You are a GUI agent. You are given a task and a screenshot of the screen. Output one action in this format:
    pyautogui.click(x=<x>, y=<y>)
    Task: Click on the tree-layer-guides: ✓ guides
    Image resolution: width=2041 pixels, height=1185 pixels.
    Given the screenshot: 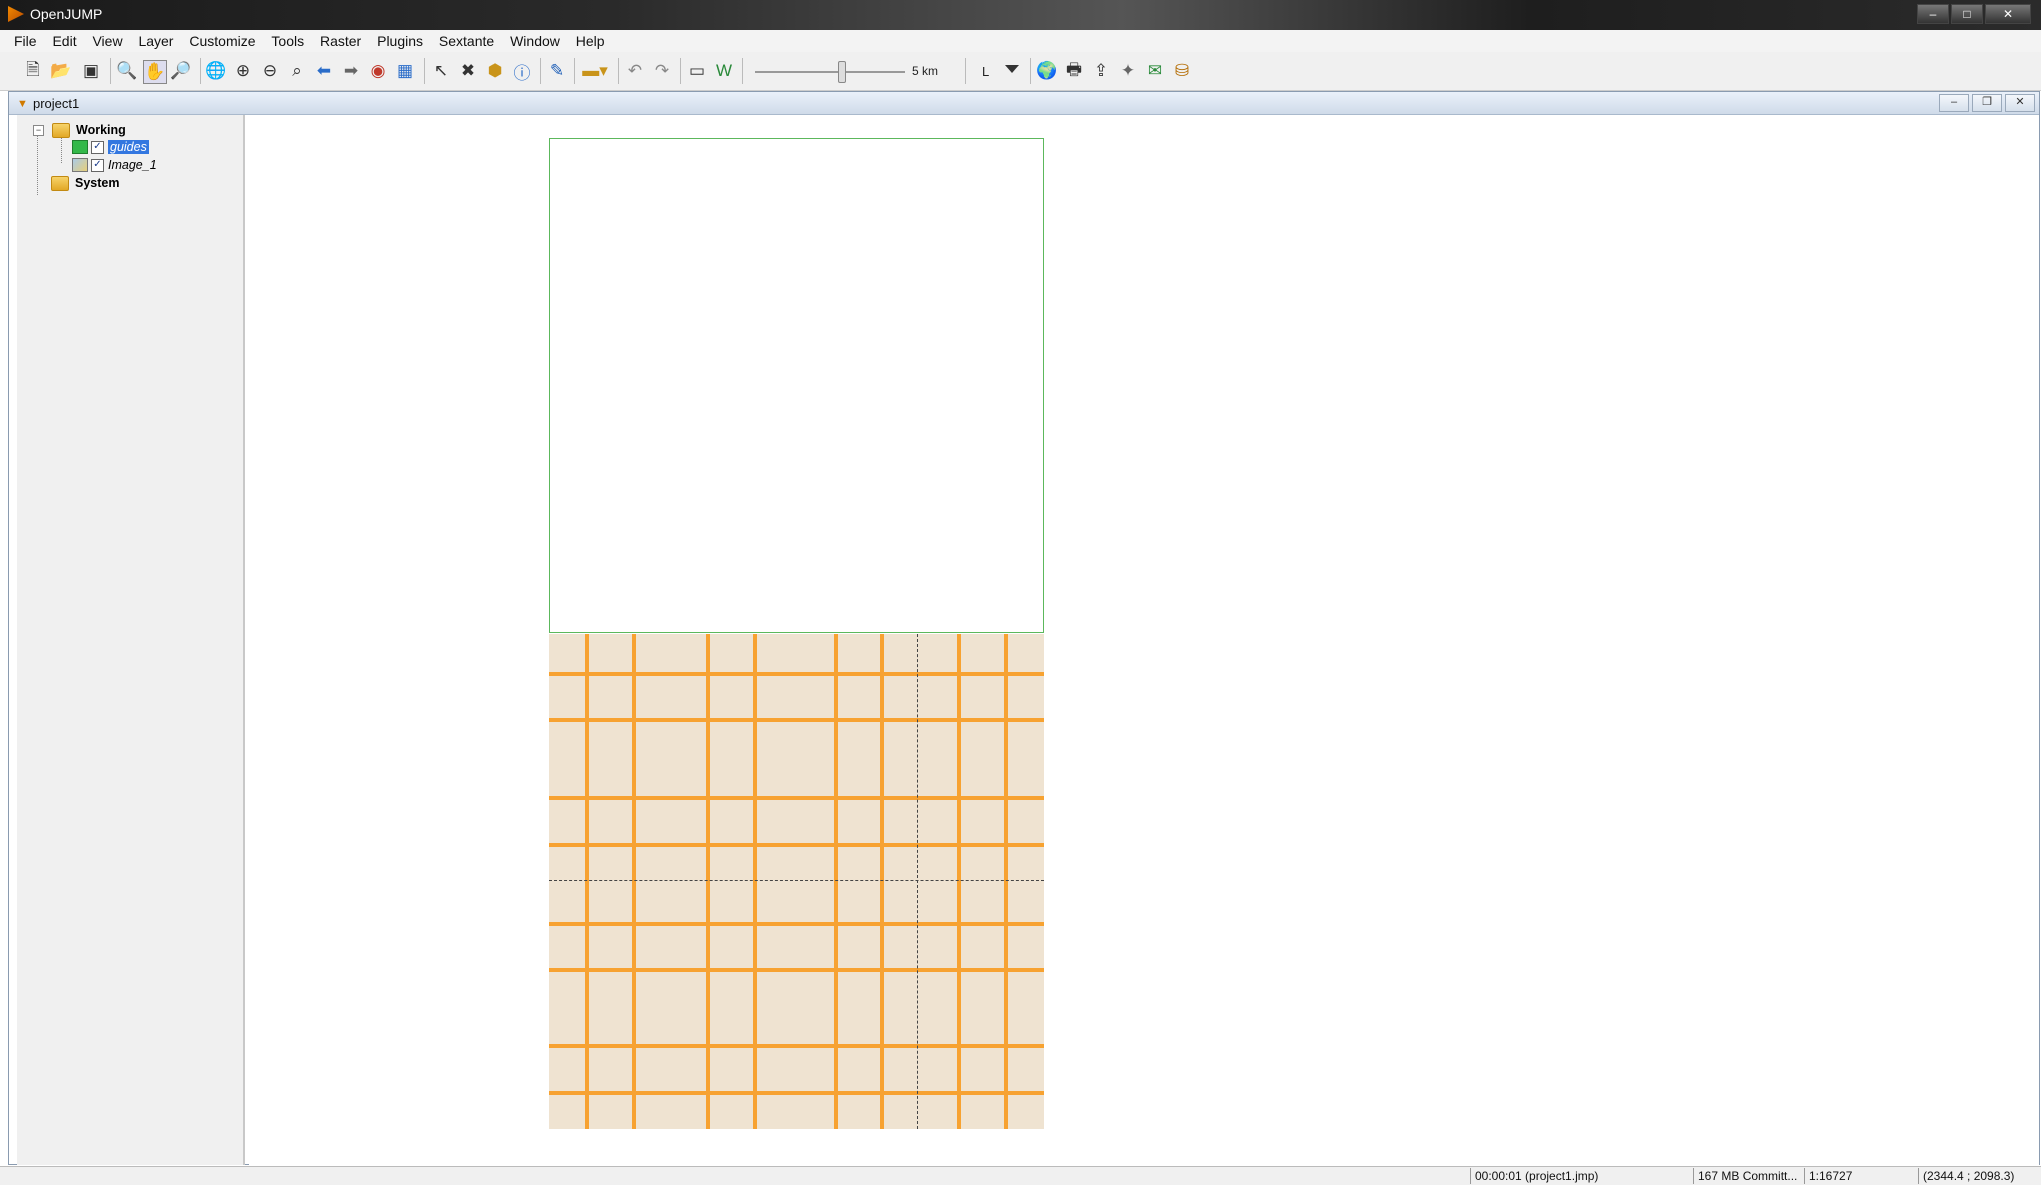 What is the action you would take?
    pyautogui.click(x=110, y=147)
    